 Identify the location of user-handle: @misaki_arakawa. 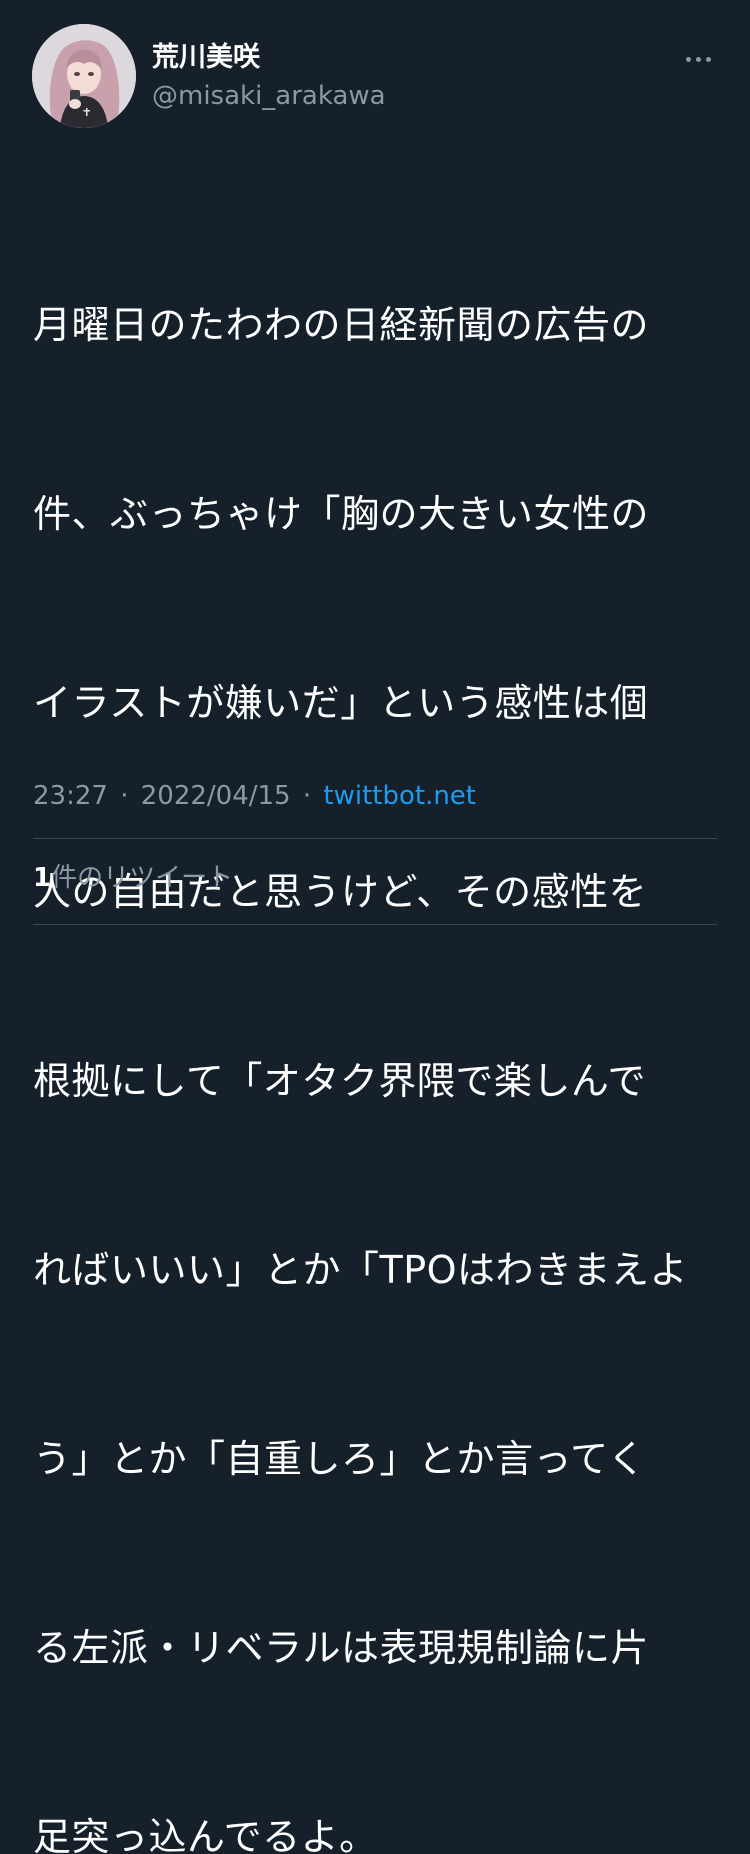
(269, 96).